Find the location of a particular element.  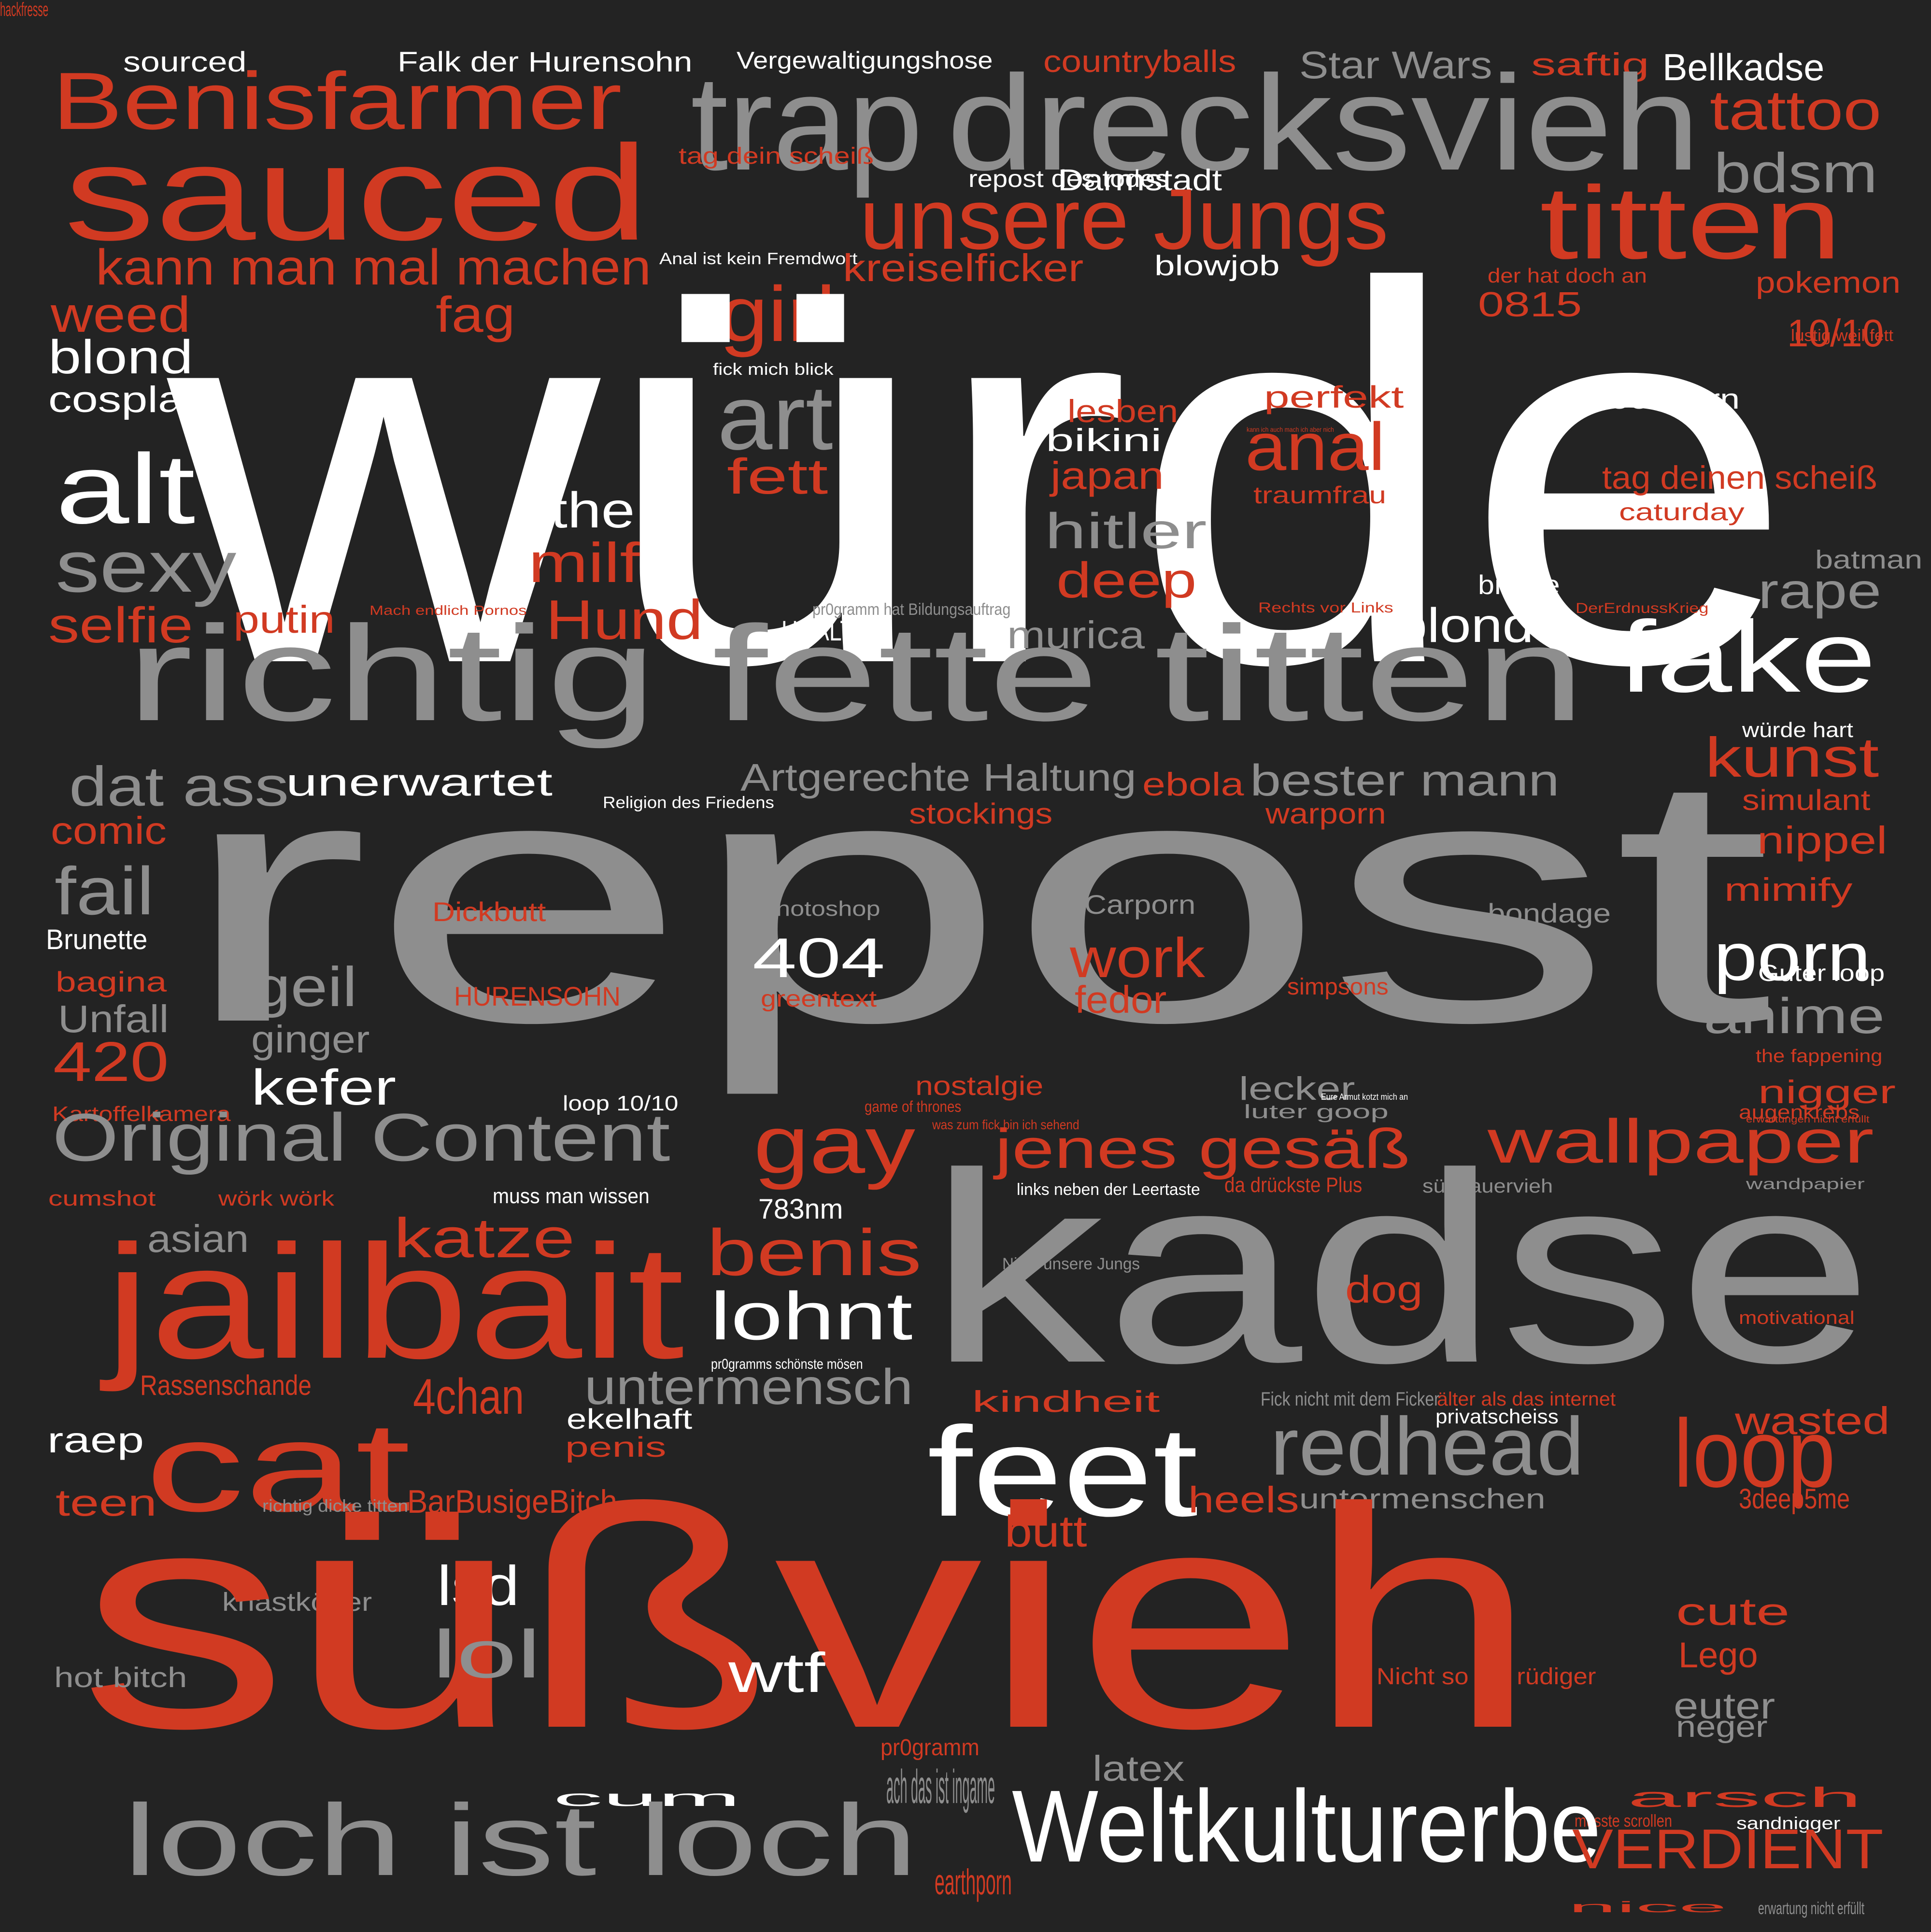

word-eure-armut-kotzt-mich-an: Eure Armut kotzt mich an is located at coordinates (1364, 1097).